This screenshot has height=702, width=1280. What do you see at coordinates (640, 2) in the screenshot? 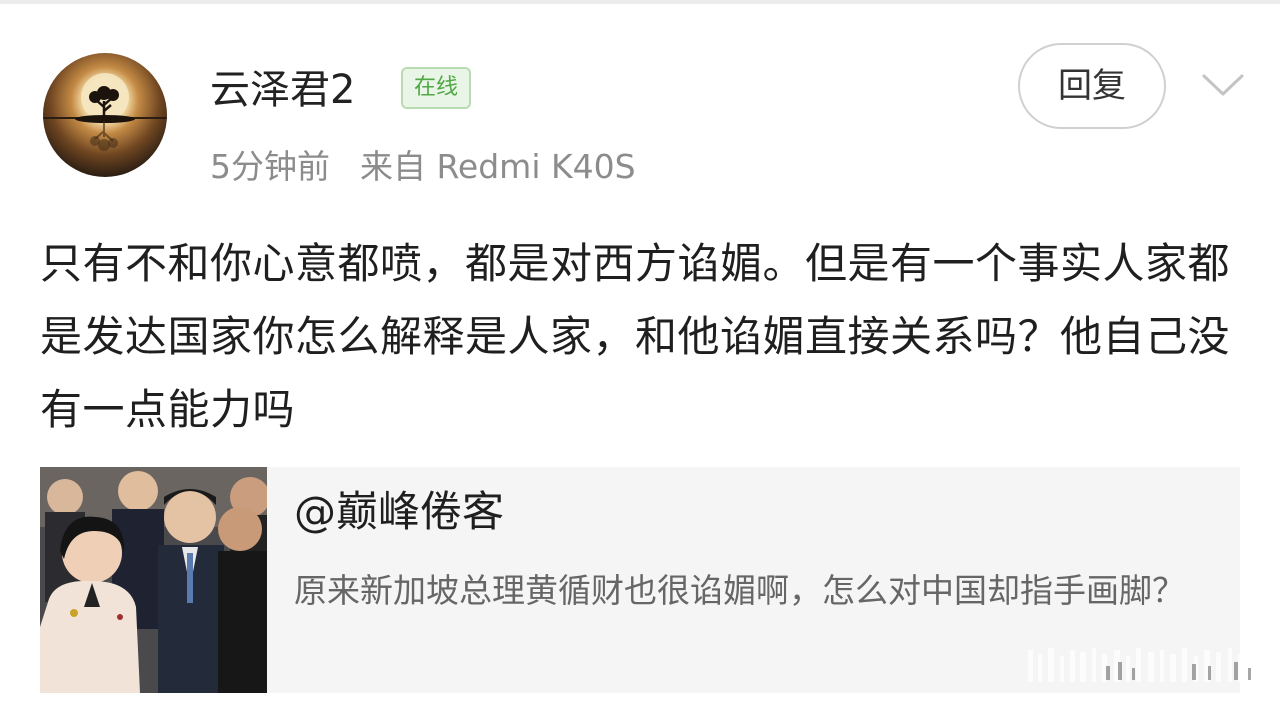
I see `top-divider` at bounding box center [640, 2].